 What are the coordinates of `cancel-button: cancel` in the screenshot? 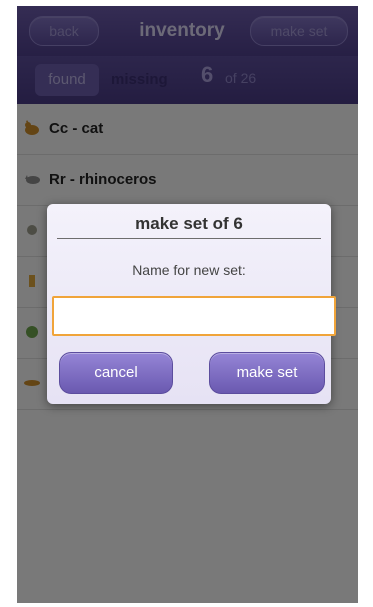 It's located at (116, 373).